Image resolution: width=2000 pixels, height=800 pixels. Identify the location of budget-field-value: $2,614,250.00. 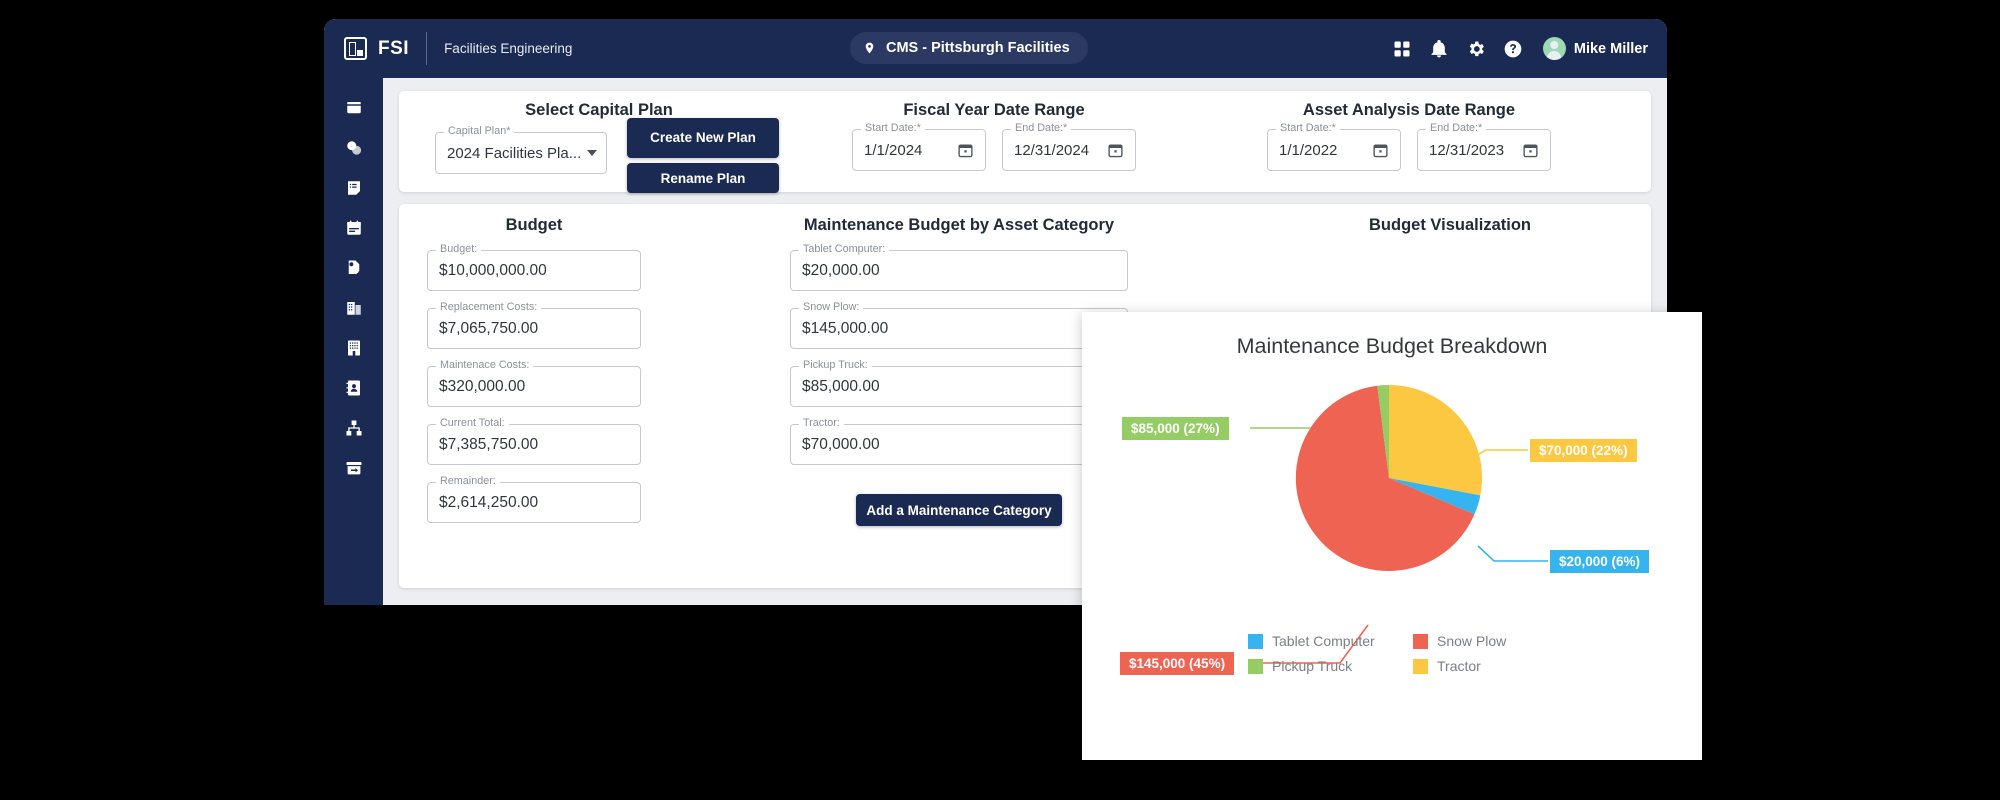
(489, 502).